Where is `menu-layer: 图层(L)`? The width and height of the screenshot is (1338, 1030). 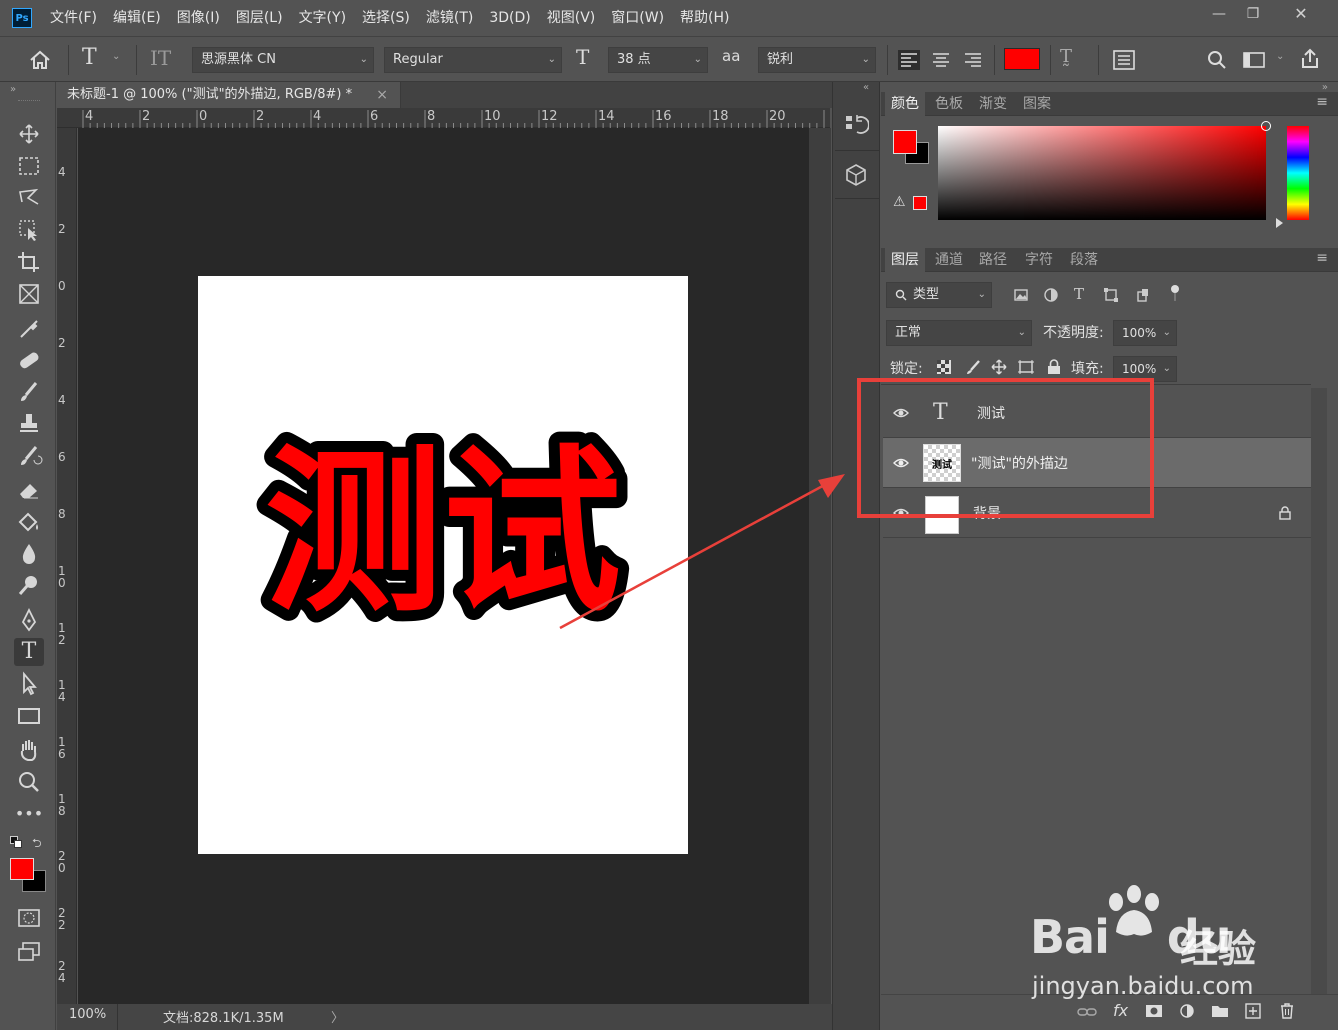 menu-layer: 图层(L) is located at coordinates (259, 18).